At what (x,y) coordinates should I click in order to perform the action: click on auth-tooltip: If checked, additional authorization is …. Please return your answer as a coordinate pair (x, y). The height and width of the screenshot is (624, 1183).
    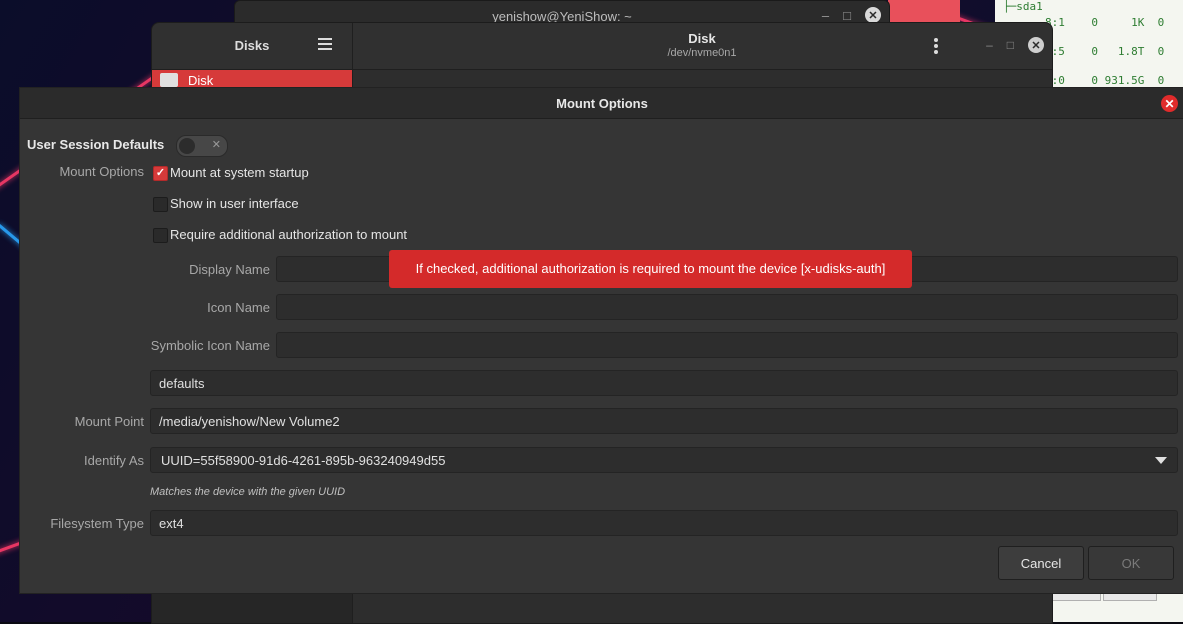
    Looking at the image, I should click on (650, 269).